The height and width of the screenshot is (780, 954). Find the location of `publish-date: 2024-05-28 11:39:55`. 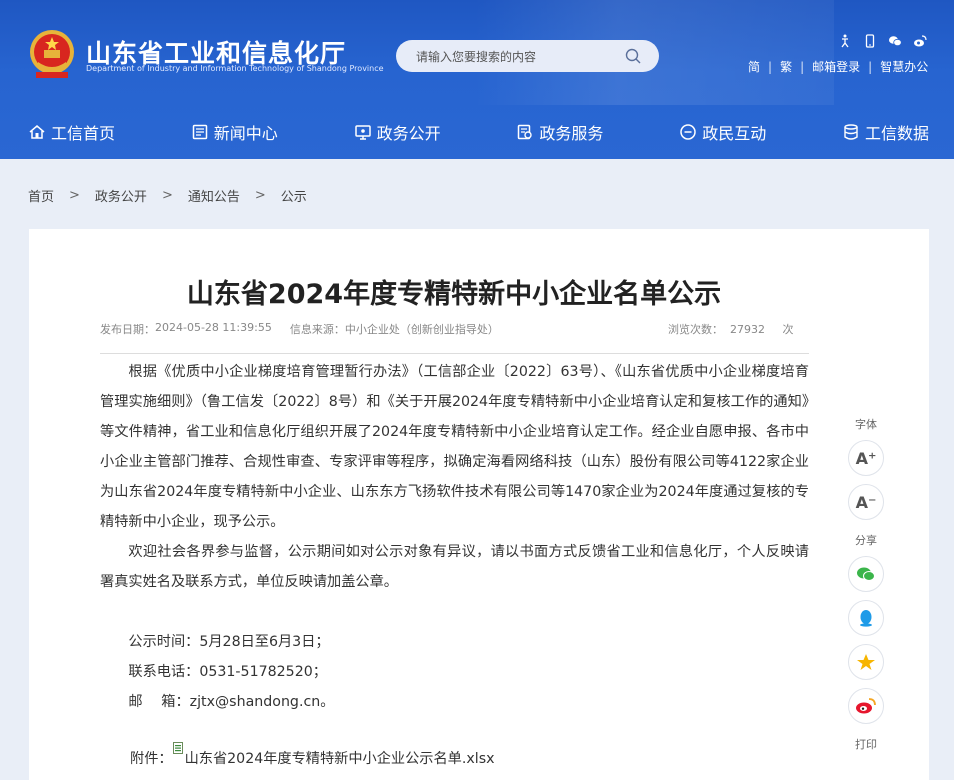

publish-date: 2024-05-28 11:39:55 is located at coordinates (213, 327).